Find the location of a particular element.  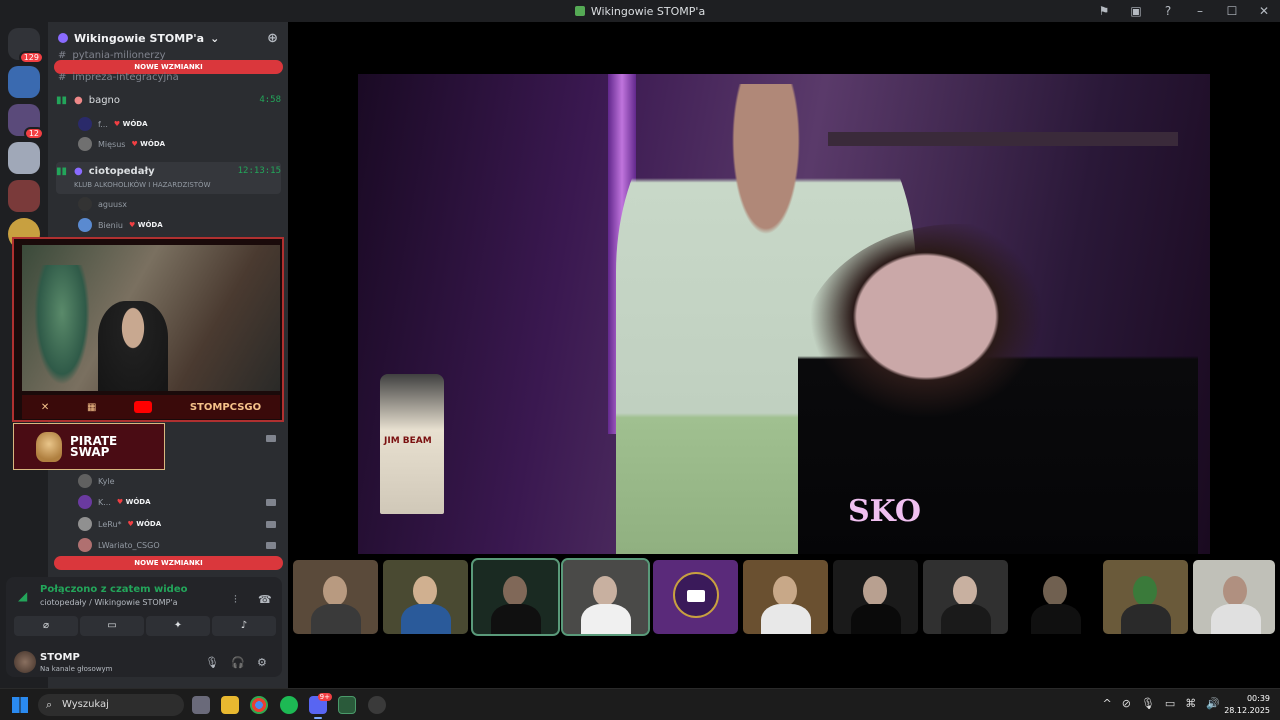

video-camera-icon is located at coordinates (696, 596).